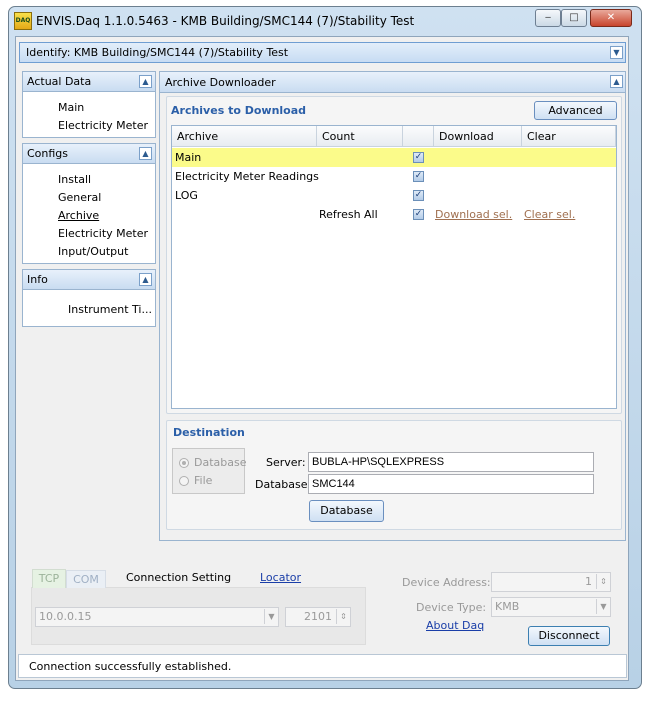 This screenshot has height=713, width=665. I want to click on app-logo-icon: DAQ, so click(23, 21).